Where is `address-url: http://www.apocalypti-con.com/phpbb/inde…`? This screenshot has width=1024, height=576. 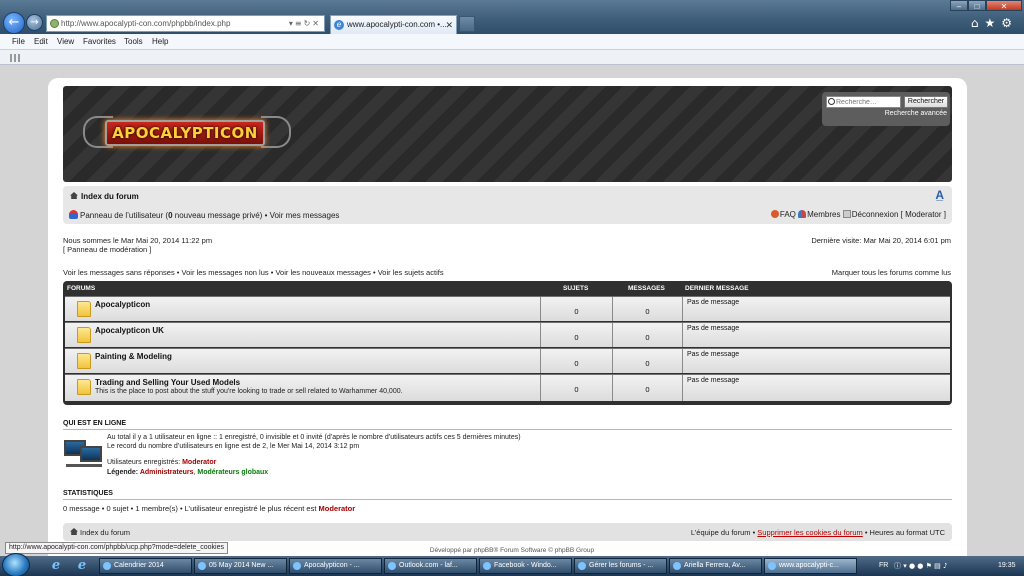 address-url: http://www.apocalypti-con.com/phpbb/inde… is located at coordinates (146, 23).